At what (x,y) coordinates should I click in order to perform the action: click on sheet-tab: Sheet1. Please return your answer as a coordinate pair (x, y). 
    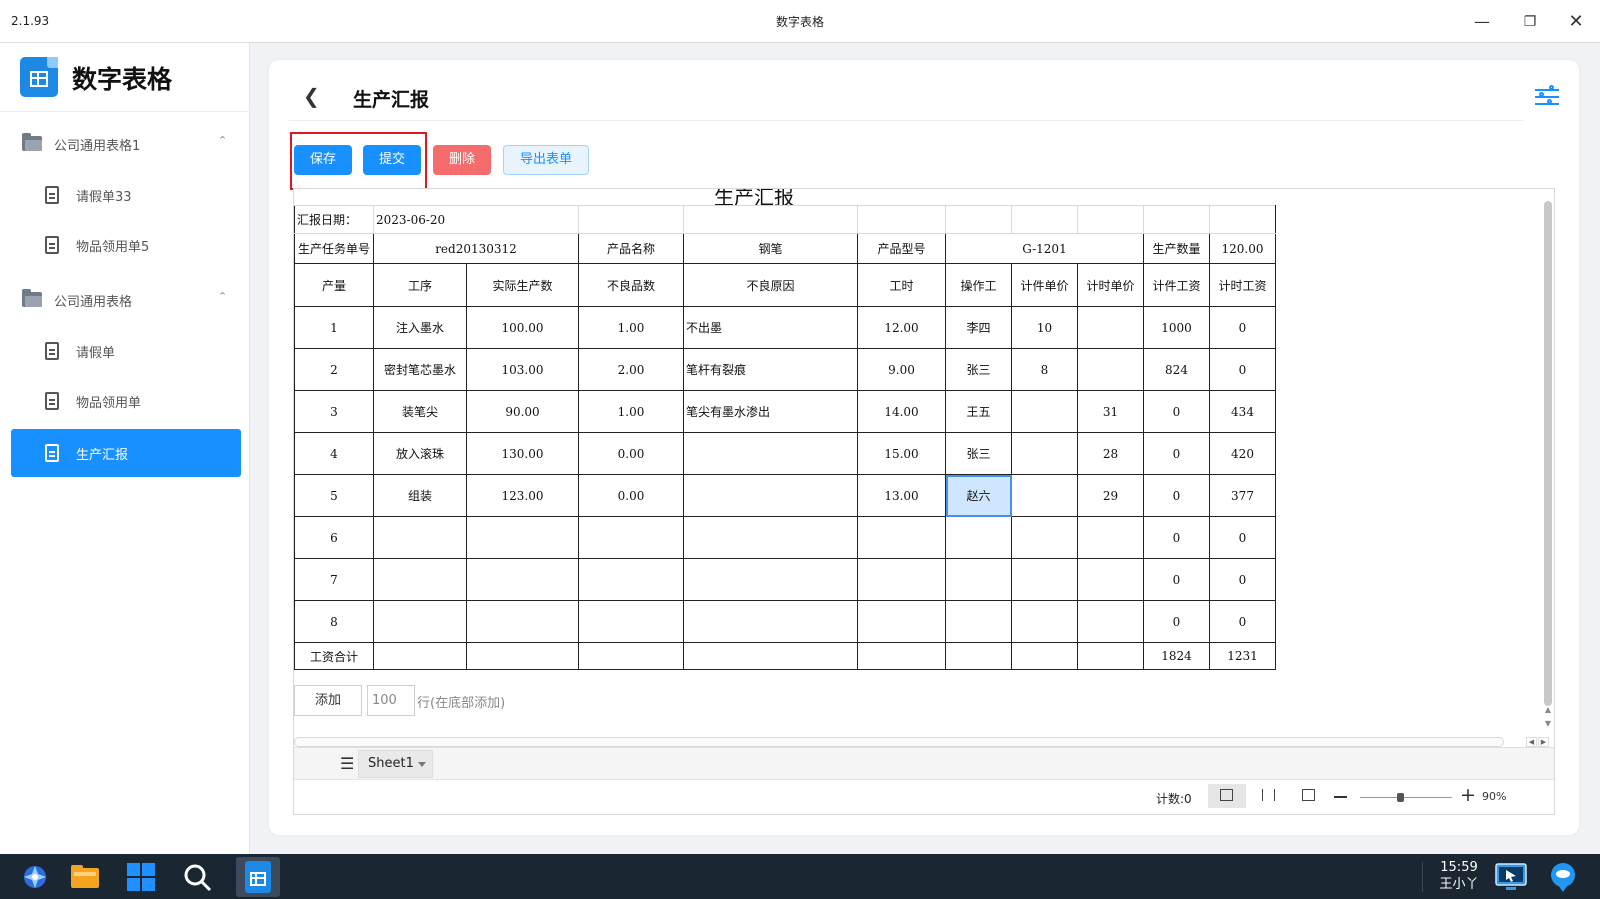
    Looking at the image, I should click on (395, 764).